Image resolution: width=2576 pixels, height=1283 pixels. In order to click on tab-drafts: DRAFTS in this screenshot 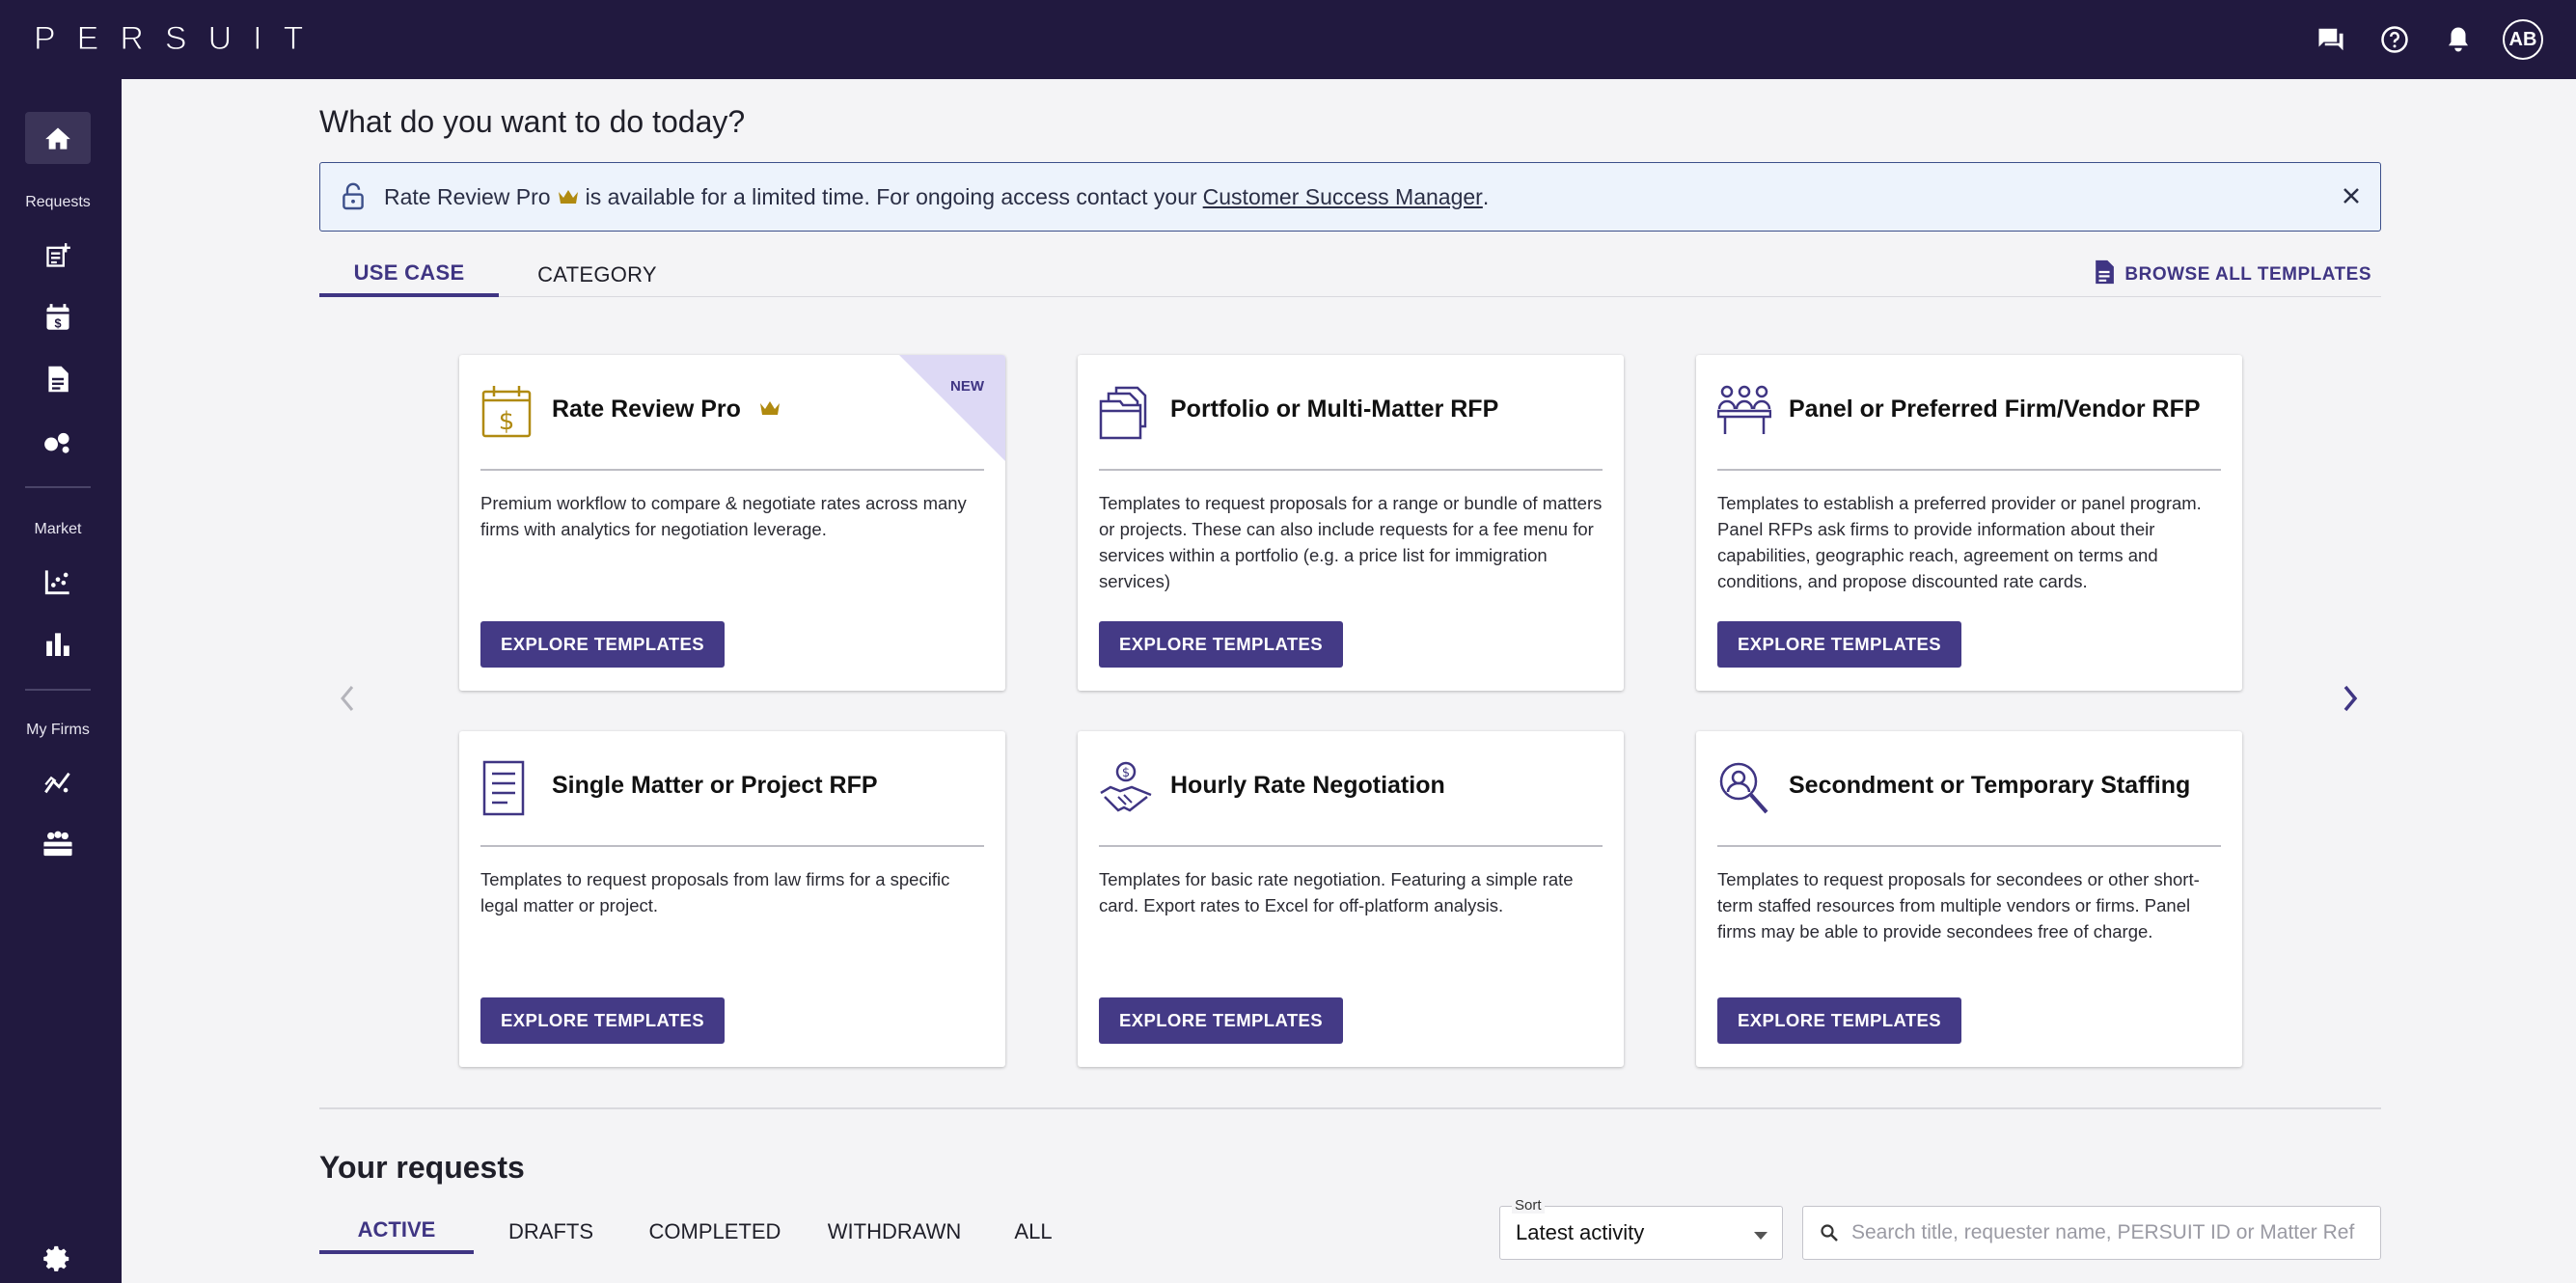, I will do `click(551, 1232)`.